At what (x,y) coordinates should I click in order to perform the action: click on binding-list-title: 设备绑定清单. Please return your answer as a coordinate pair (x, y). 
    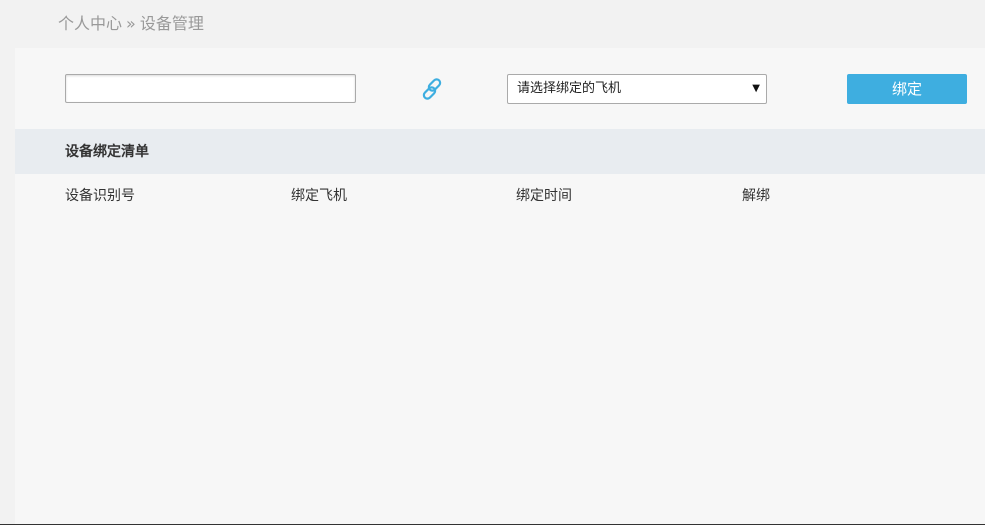
    Looking at the image, I should click on (107, 152).